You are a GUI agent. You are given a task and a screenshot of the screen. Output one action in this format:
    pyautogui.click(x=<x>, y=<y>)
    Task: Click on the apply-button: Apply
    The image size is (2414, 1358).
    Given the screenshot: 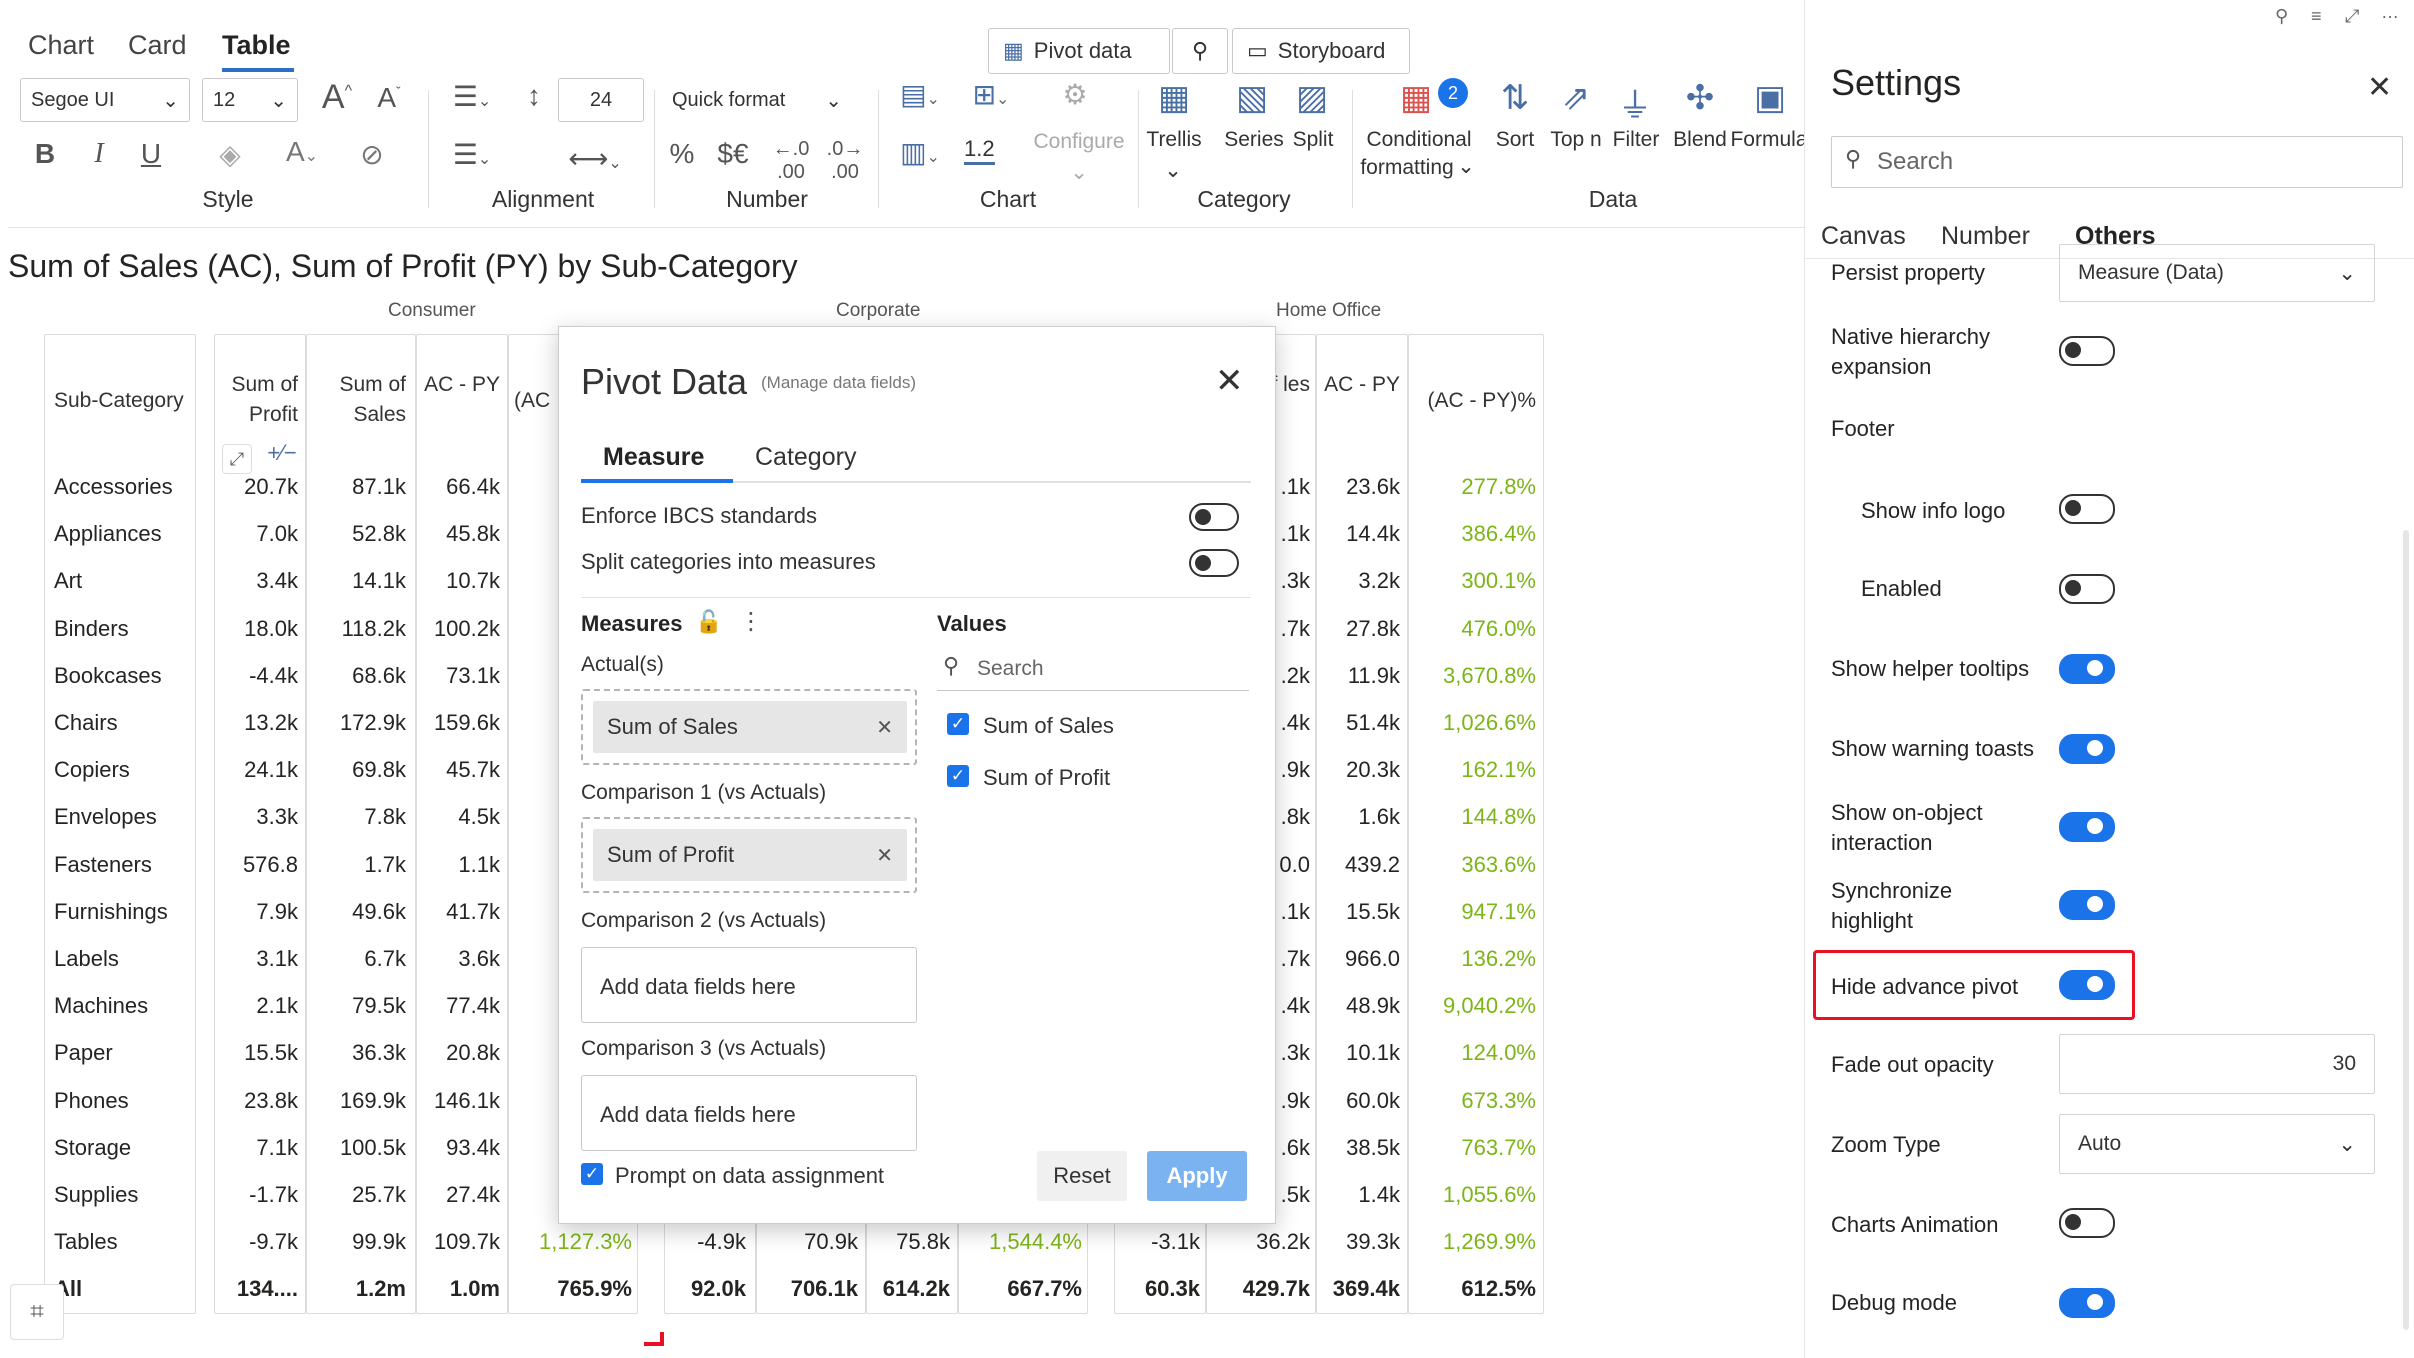 What is the action you would take?
    pyautogui.click(x=1197, y=1176)
    